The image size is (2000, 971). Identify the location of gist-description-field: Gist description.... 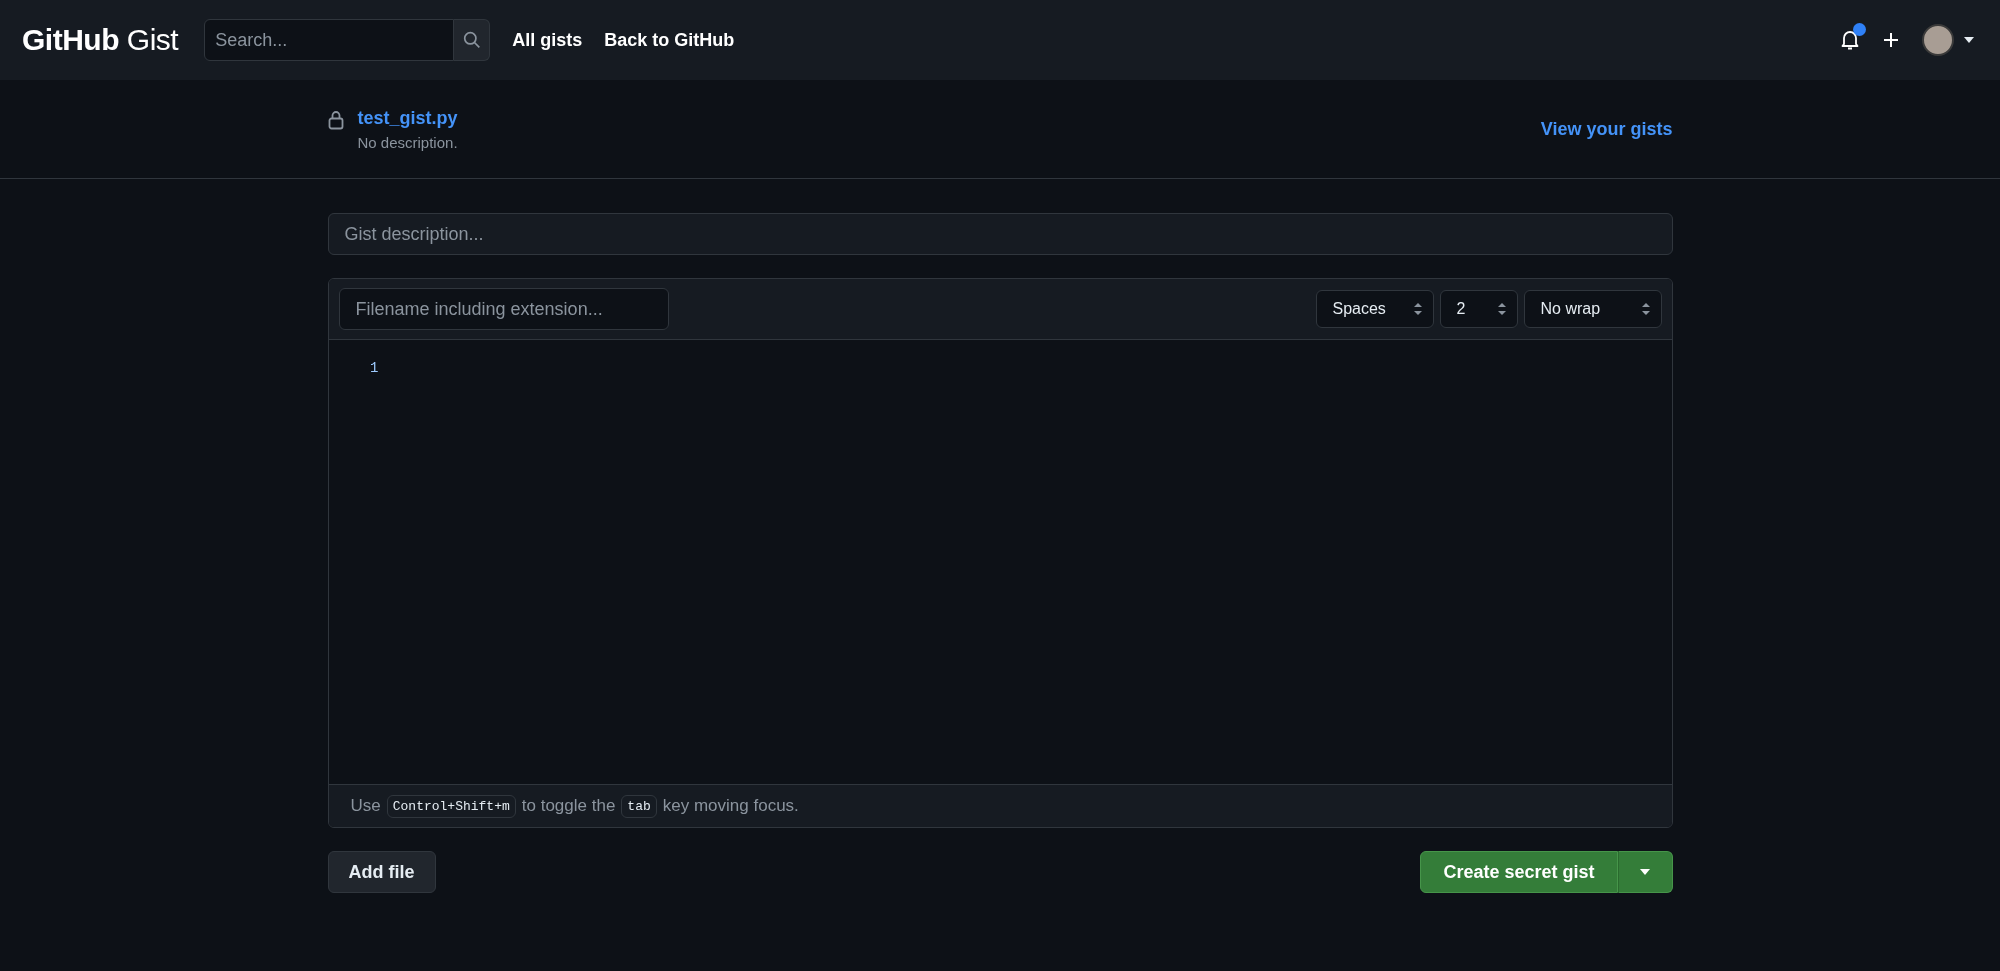
(1000, 234).